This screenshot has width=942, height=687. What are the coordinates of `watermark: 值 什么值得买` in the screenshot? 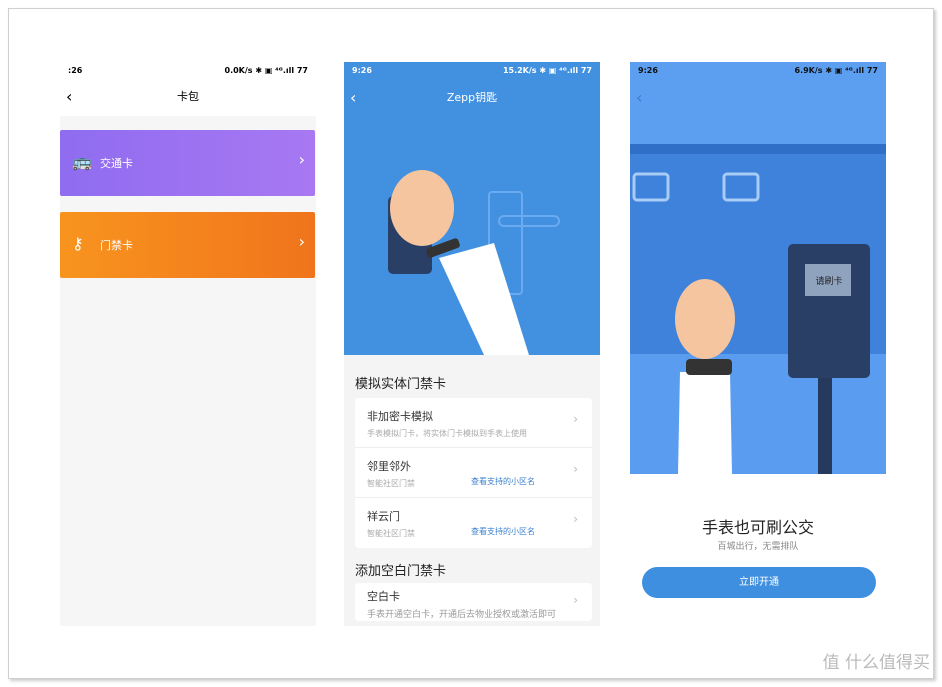 It's located at (876, 663).